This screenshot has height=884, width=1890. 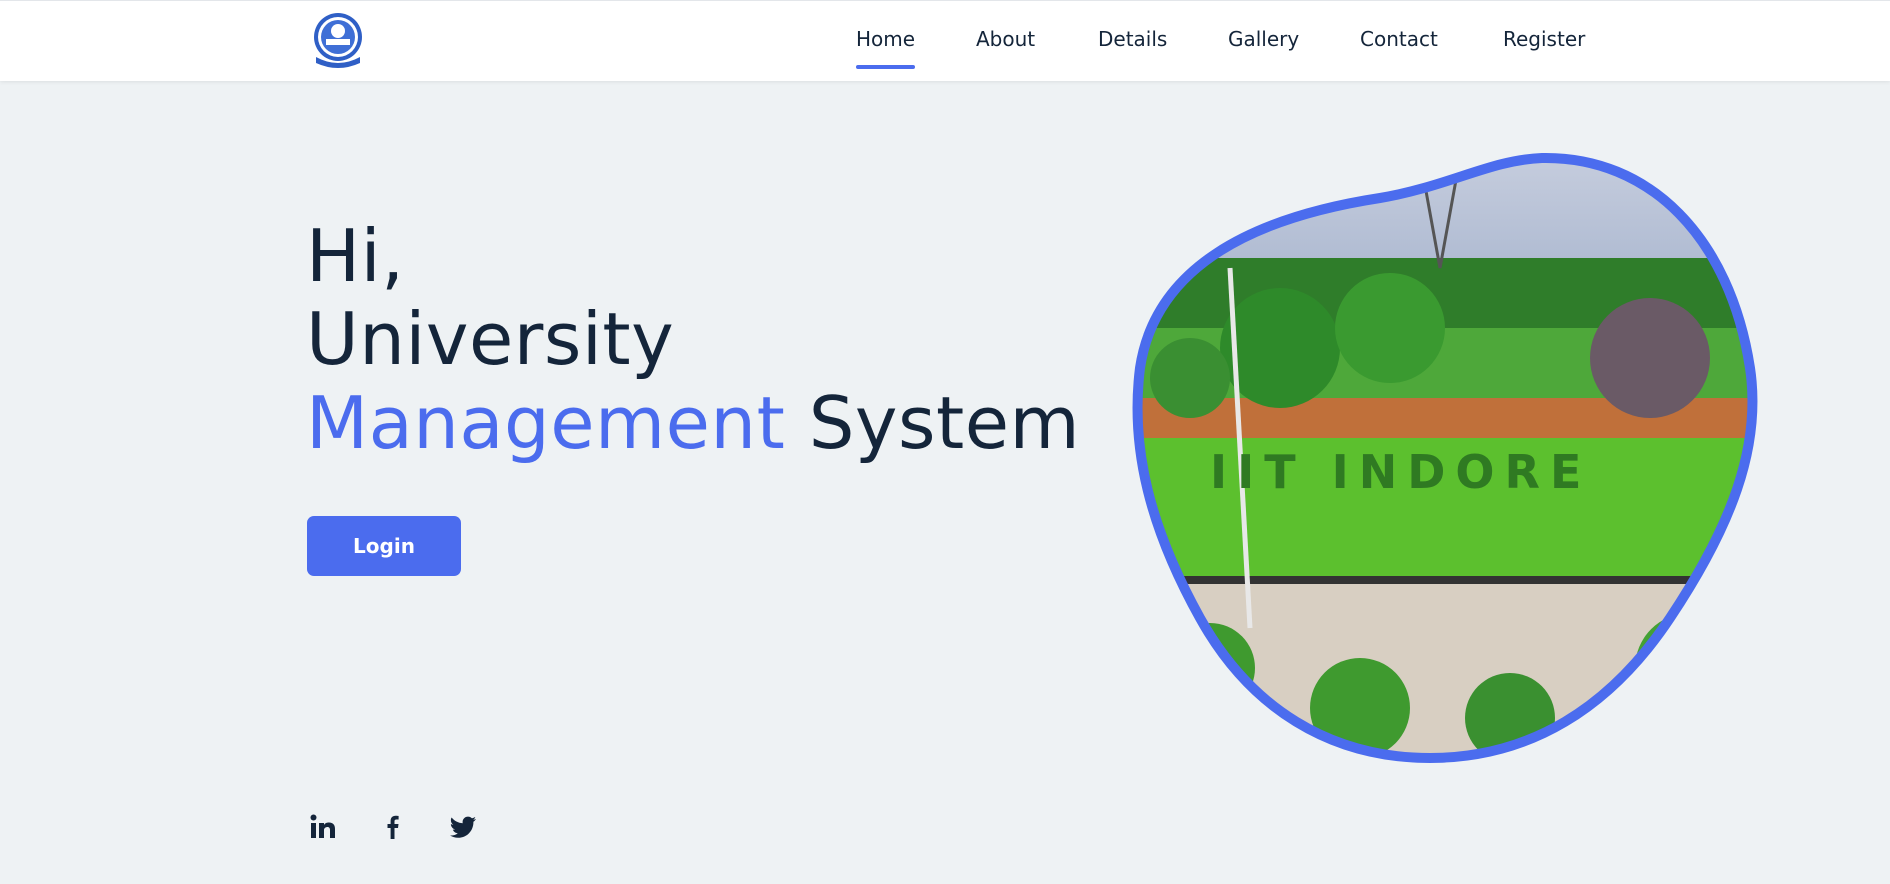 What do you see at coordinates (323, 827) in the screenshot?
I see `linkedin-icon` at bounding box center [323, 827].